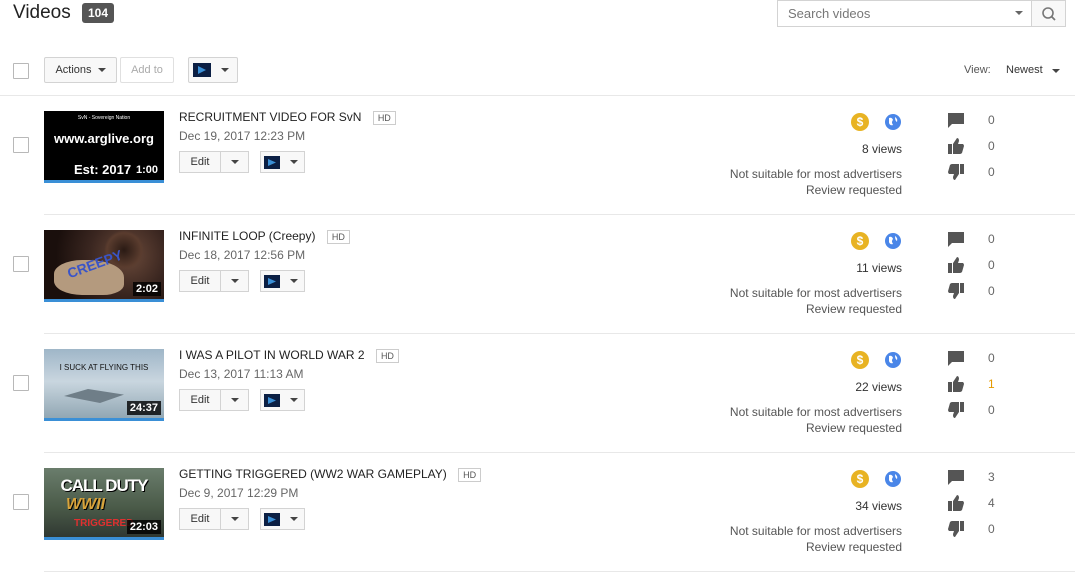  I want to click on sort-dropdown: Newest, so click(1033, 70).